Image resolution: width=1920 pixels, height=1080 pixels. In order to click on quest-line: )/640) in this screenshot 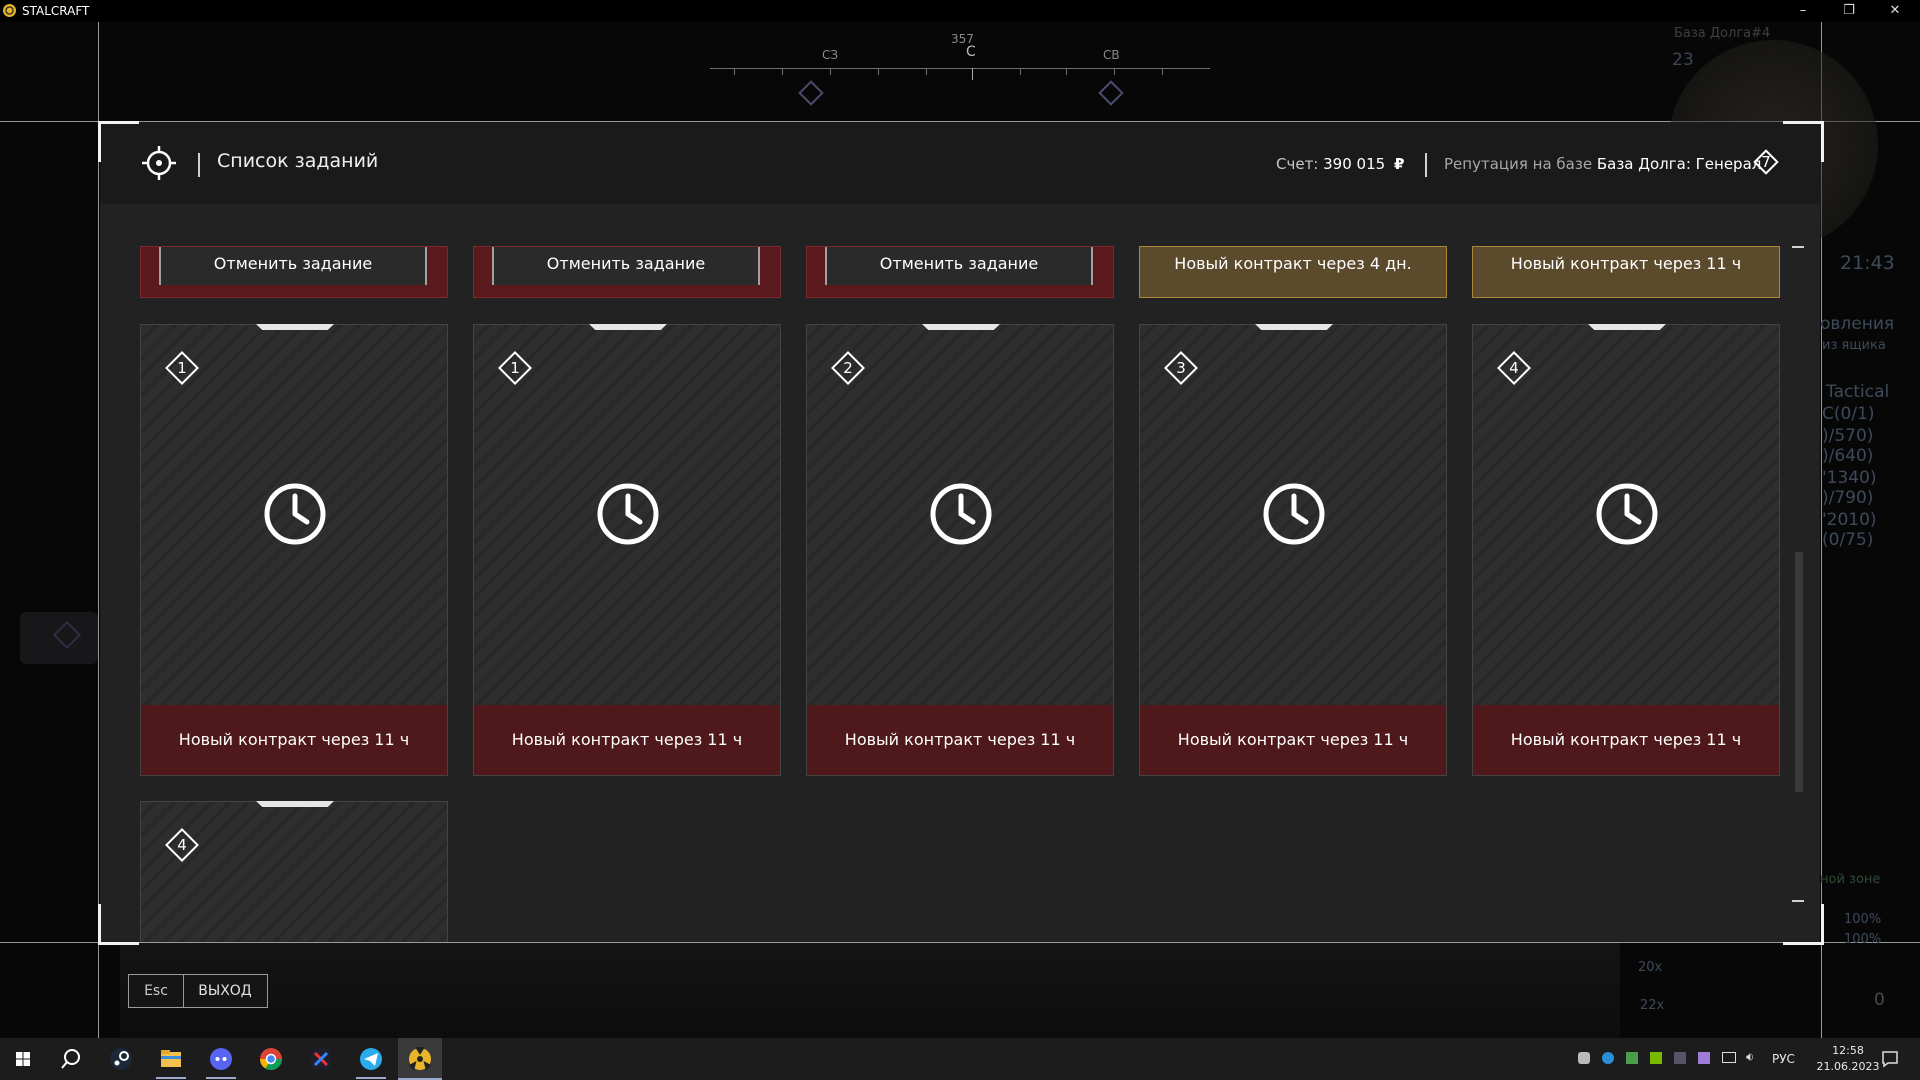, I will do `click(1848, 456)`.